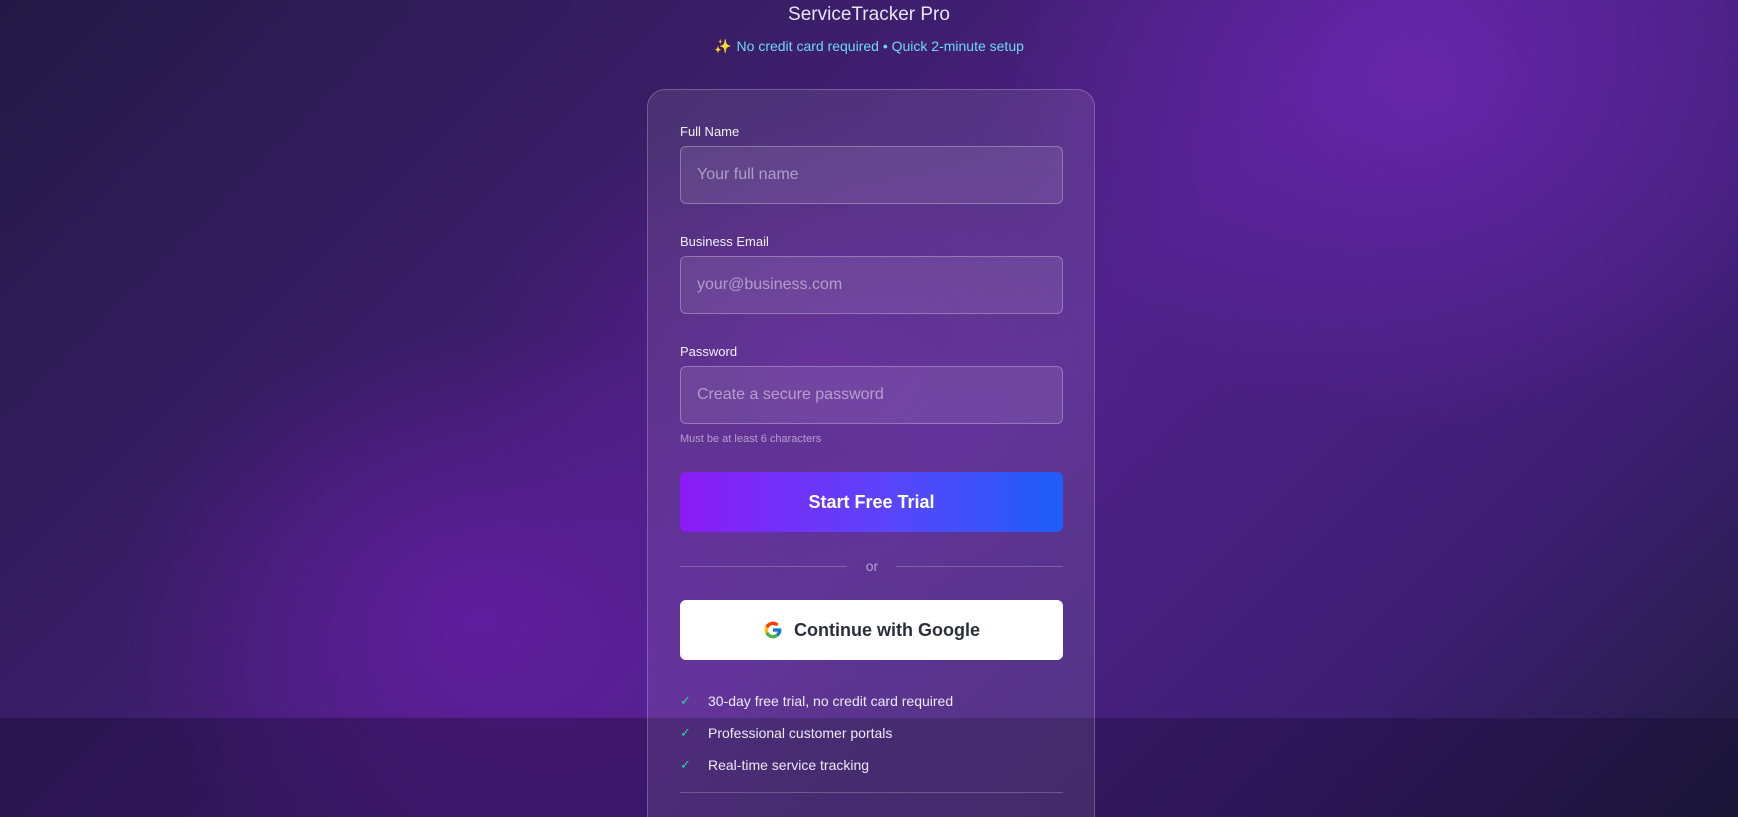 The image size is (1738, 817). Describe the element at coordinates (800, 733) in the screenshot. I see `feature-text: Professional customer portals` at that location.